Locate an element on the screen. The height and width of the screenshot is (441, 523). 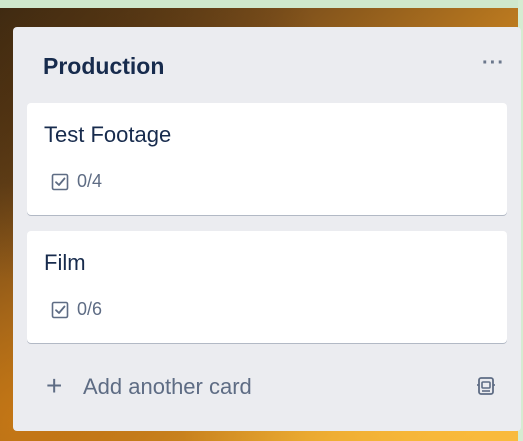
add-another-card-button: + Add another card is located at coordinates (267, 386).